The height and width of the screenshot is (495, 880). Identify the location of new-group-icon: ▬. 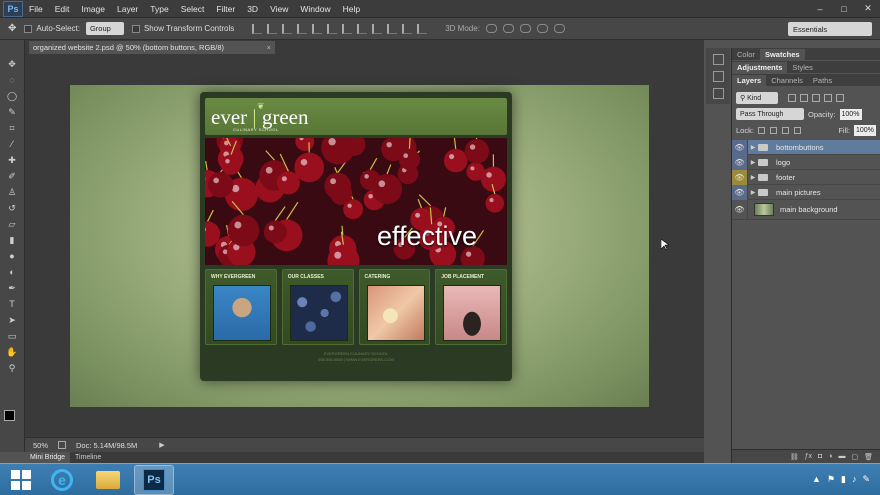
(841, 456).